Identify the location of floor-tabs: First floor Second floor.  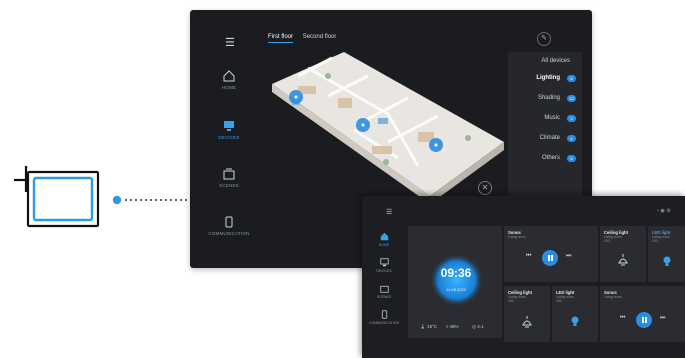
(306, 38).